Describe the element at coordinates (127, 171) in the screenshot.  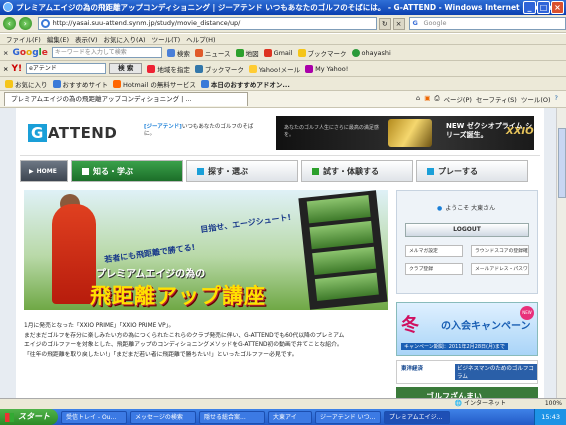
I see `nav-learn: 知る・学ぶ` at that location.